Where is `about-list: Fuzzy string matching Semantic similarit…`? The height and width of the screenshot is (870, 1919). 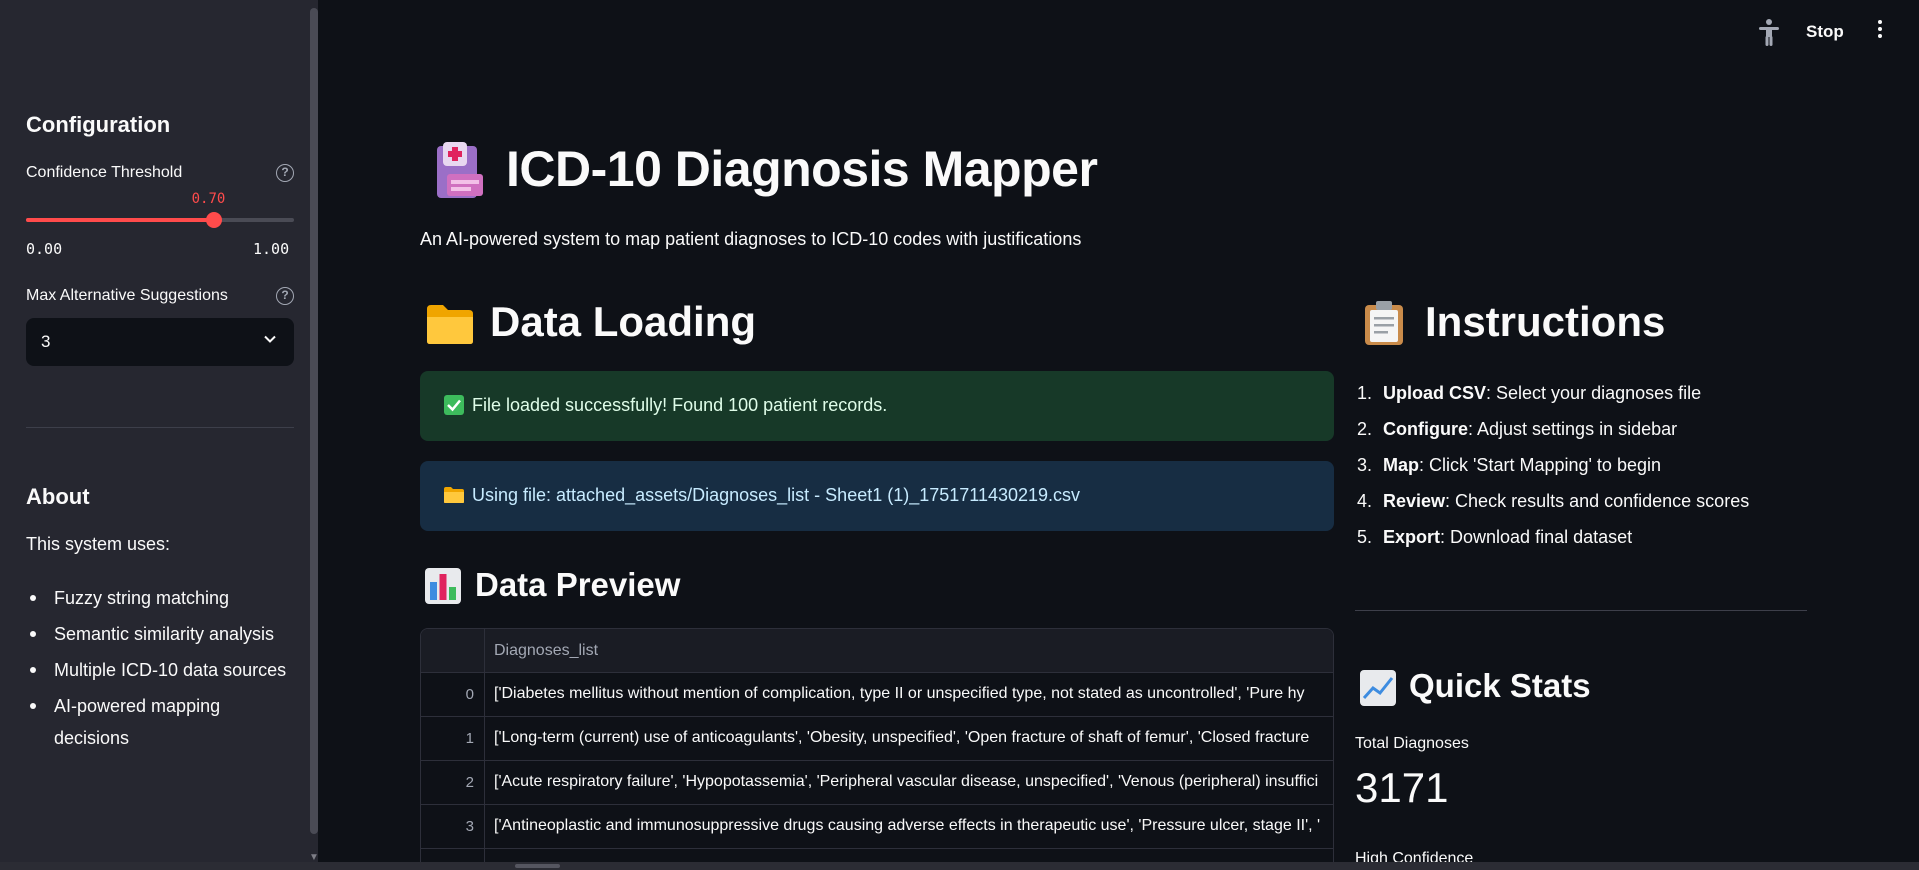
about-list: Fuzzy string matching Semantic similarit… is located at coordinates (167, 670).